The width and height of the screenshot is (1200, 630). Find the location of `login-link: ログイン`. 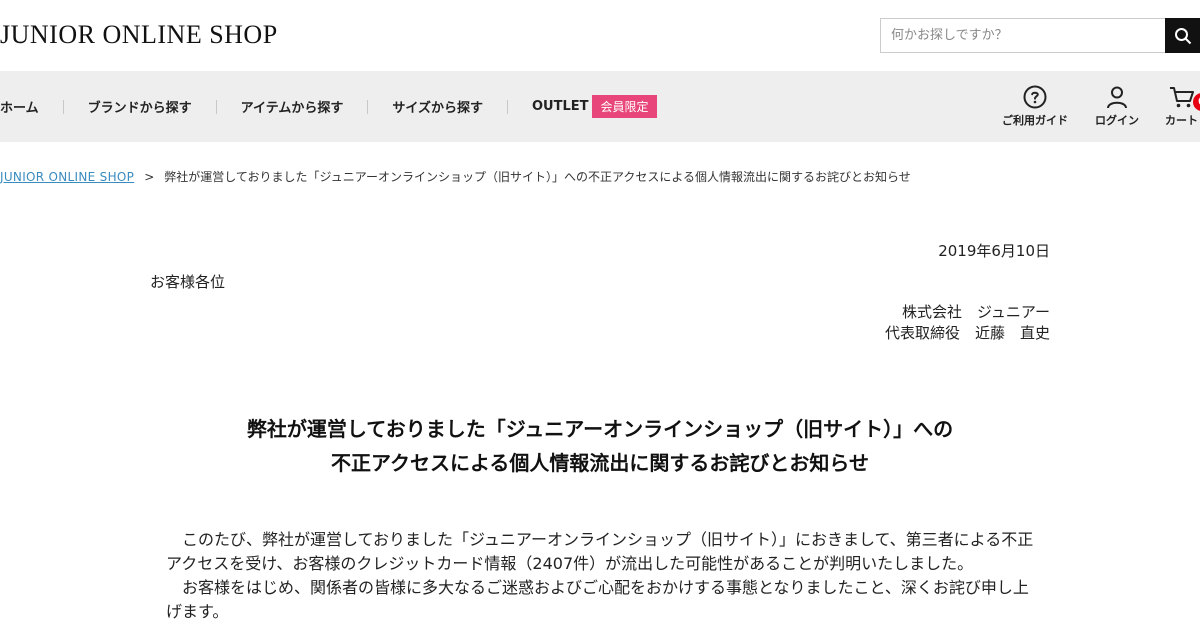

login-link: ログイン is located at coordinates (1117, 106).